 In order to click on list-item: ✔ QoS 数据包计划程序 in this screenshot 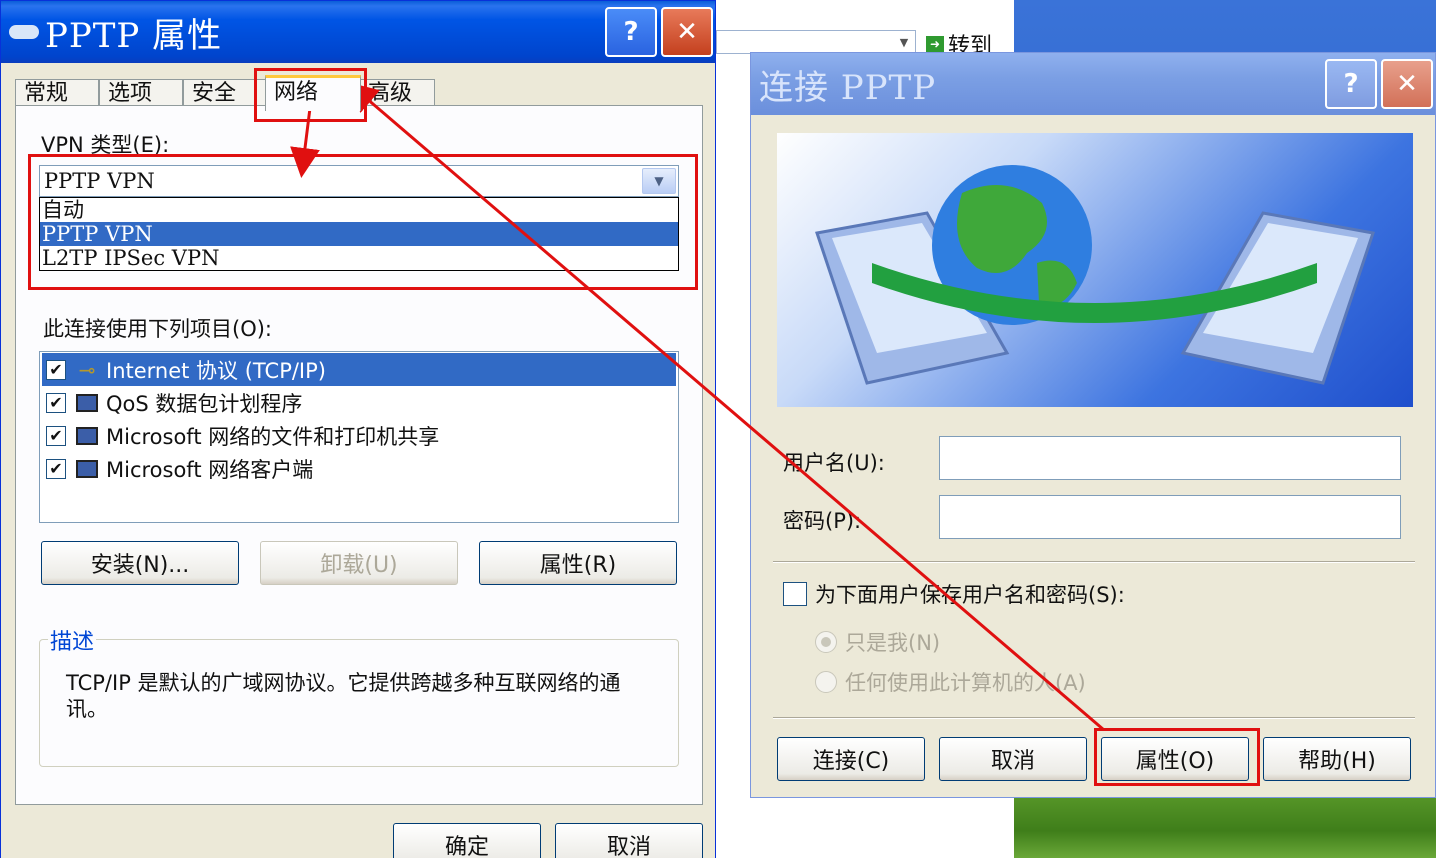, I will do `click(359, 402)`.